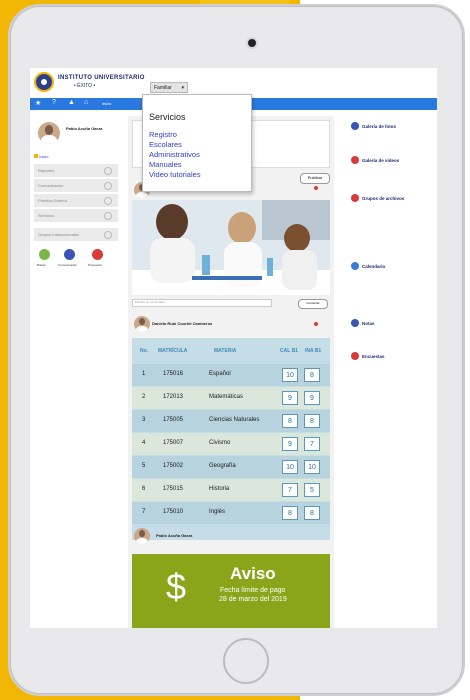  Describe the element at coordinates (69, 254) in the screenshot. I see `comunicacion-icon` at that location.